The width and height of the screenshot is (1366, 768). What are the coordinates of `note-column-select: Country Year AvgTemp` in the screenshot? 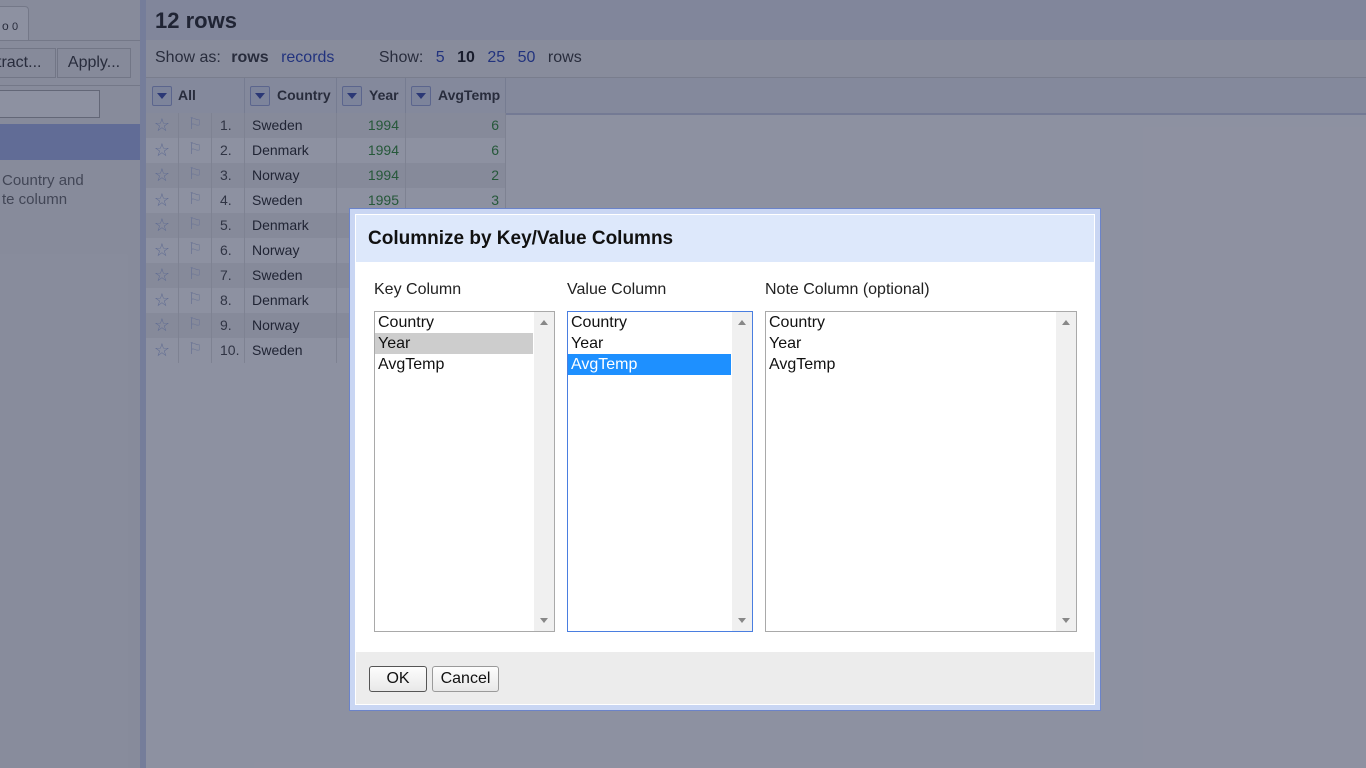 It's located at (921, 471).